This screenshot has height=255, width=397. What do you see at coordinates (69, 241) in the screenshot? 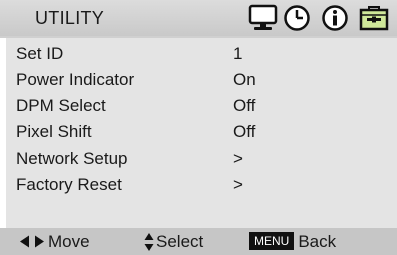
I see `footer-move-label: Move` at bounding box center [69, 241].